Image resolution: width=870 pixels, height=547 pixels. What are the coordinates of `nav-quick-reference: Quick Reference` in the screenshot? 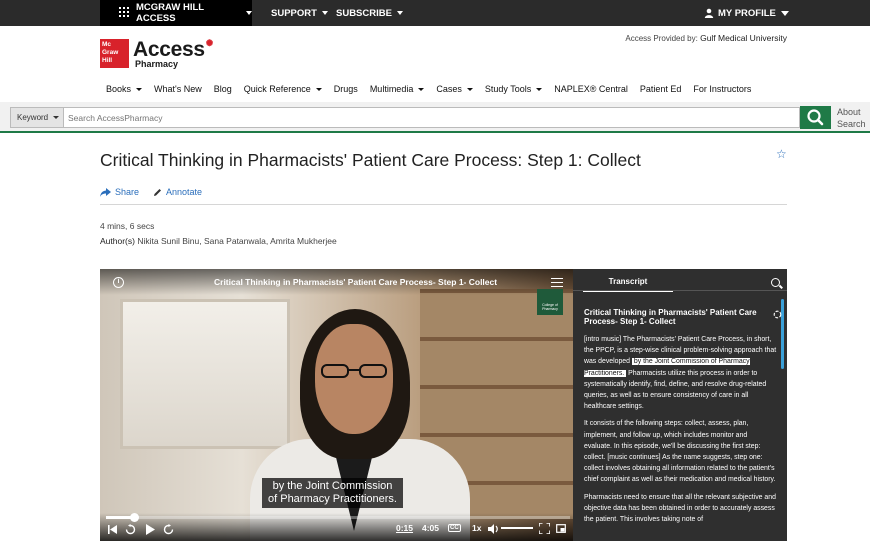 It's located at (283, 89).